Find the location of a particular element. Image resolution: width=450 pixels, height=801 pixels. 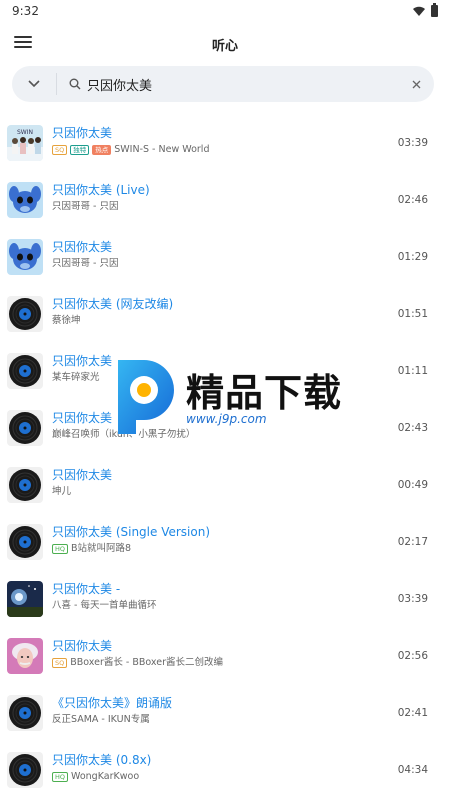

song-item: 只因你太美坤儿 00:49 is located at coordinates (225, 484).